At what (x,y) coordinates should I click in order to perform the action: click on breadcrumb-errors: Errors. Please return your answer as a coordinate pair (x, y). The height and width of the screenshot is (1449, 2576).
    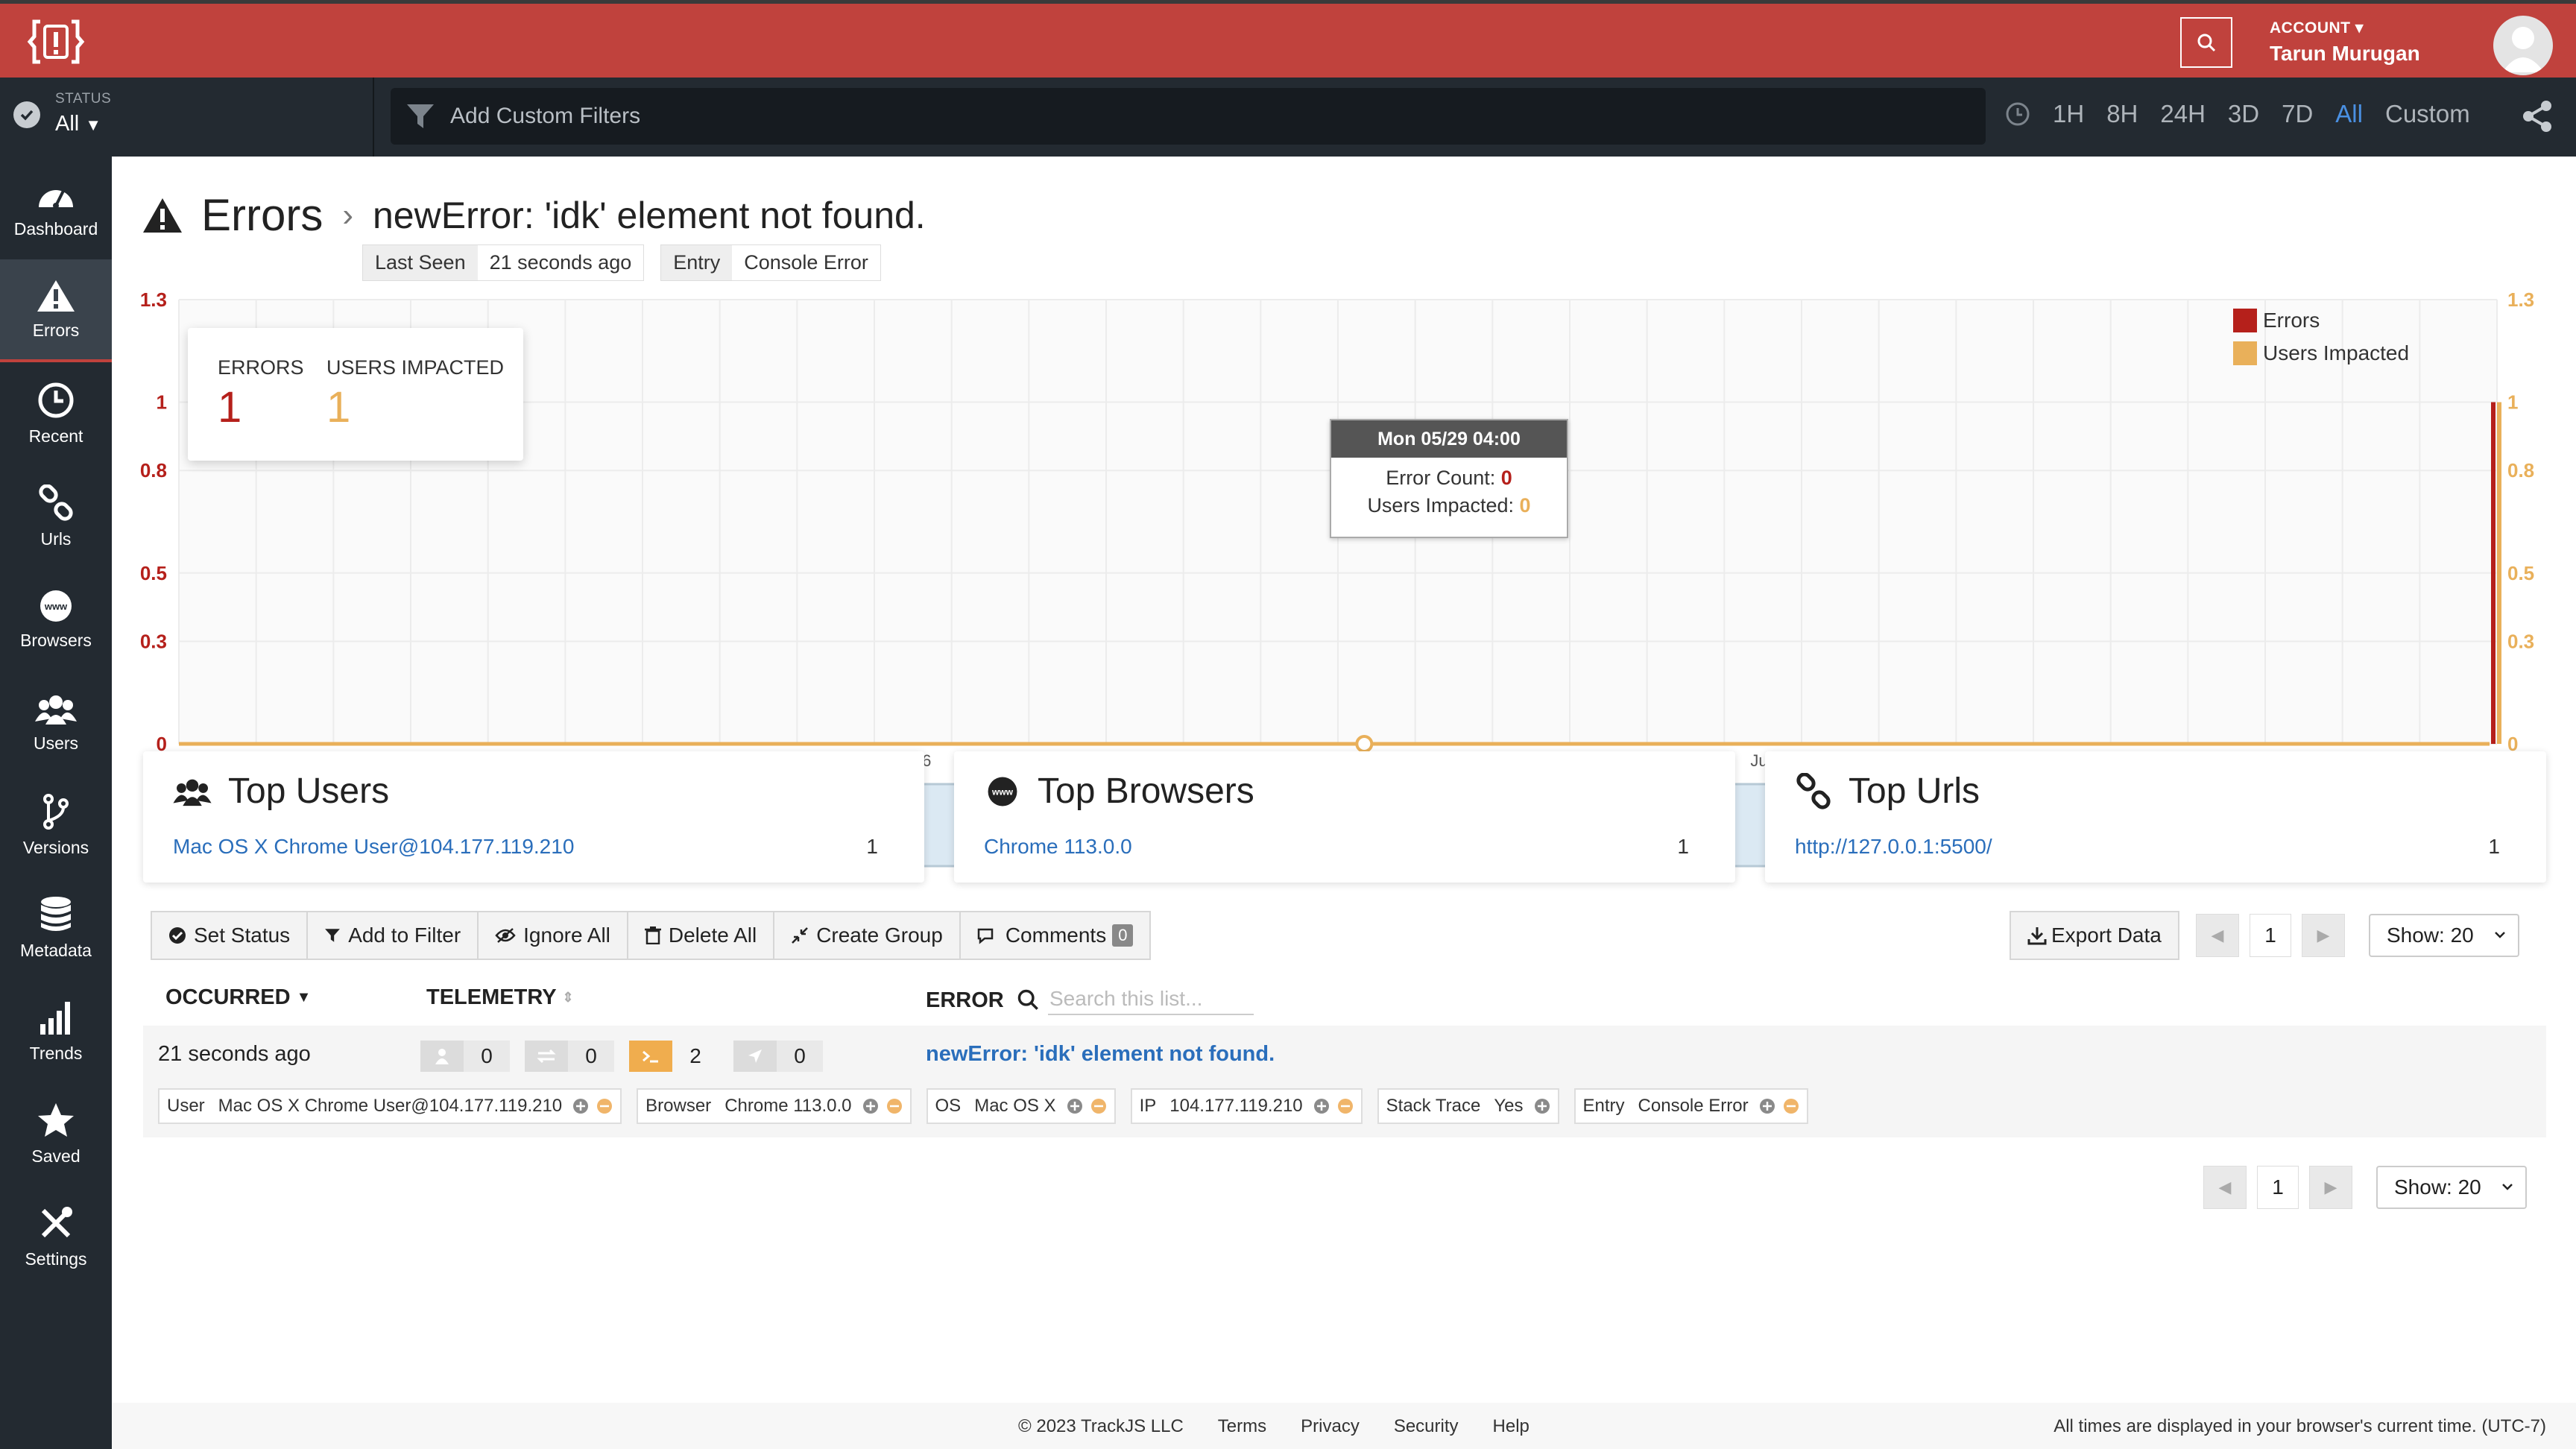
    Looking at the image, I should click on (262, 215).